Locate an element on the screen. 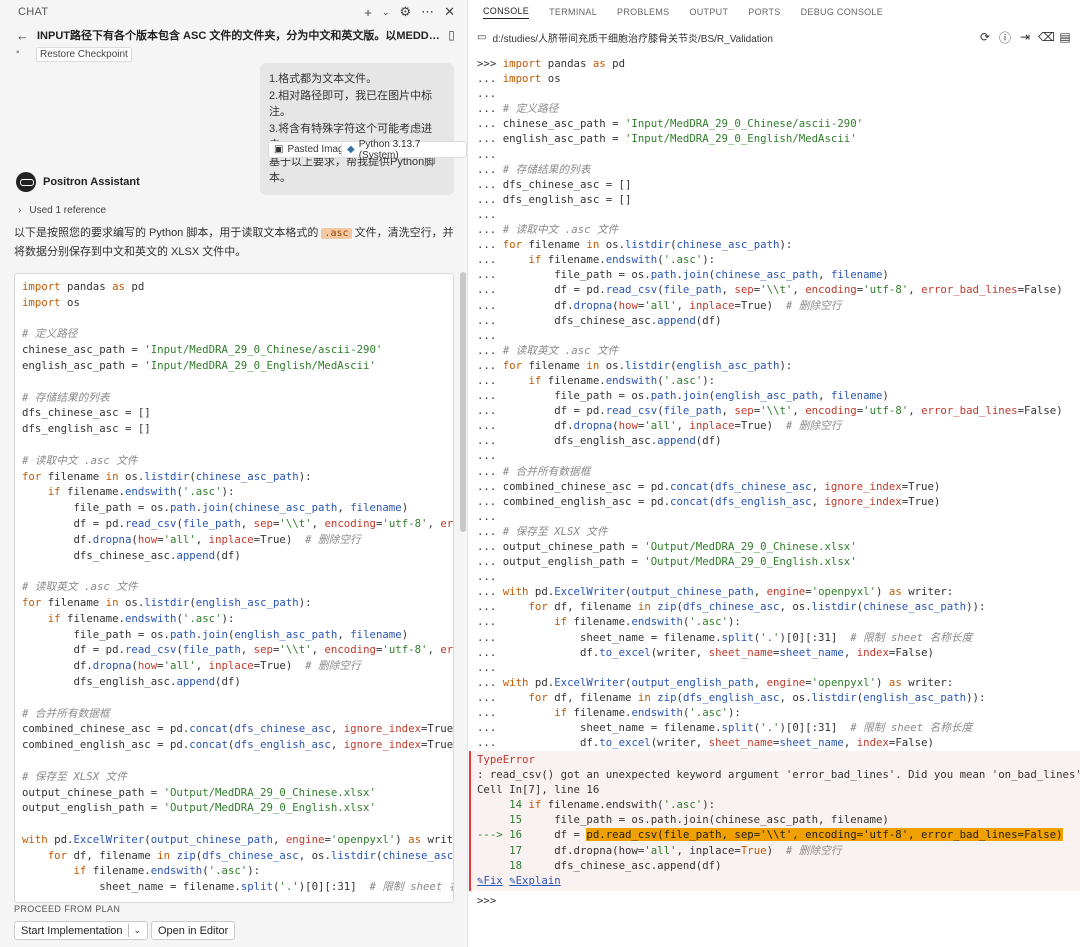 Image resolution: width=1080 pixels, height=947 pixels. refresh-icon: ⟳ is located at coordinates (985, 37).